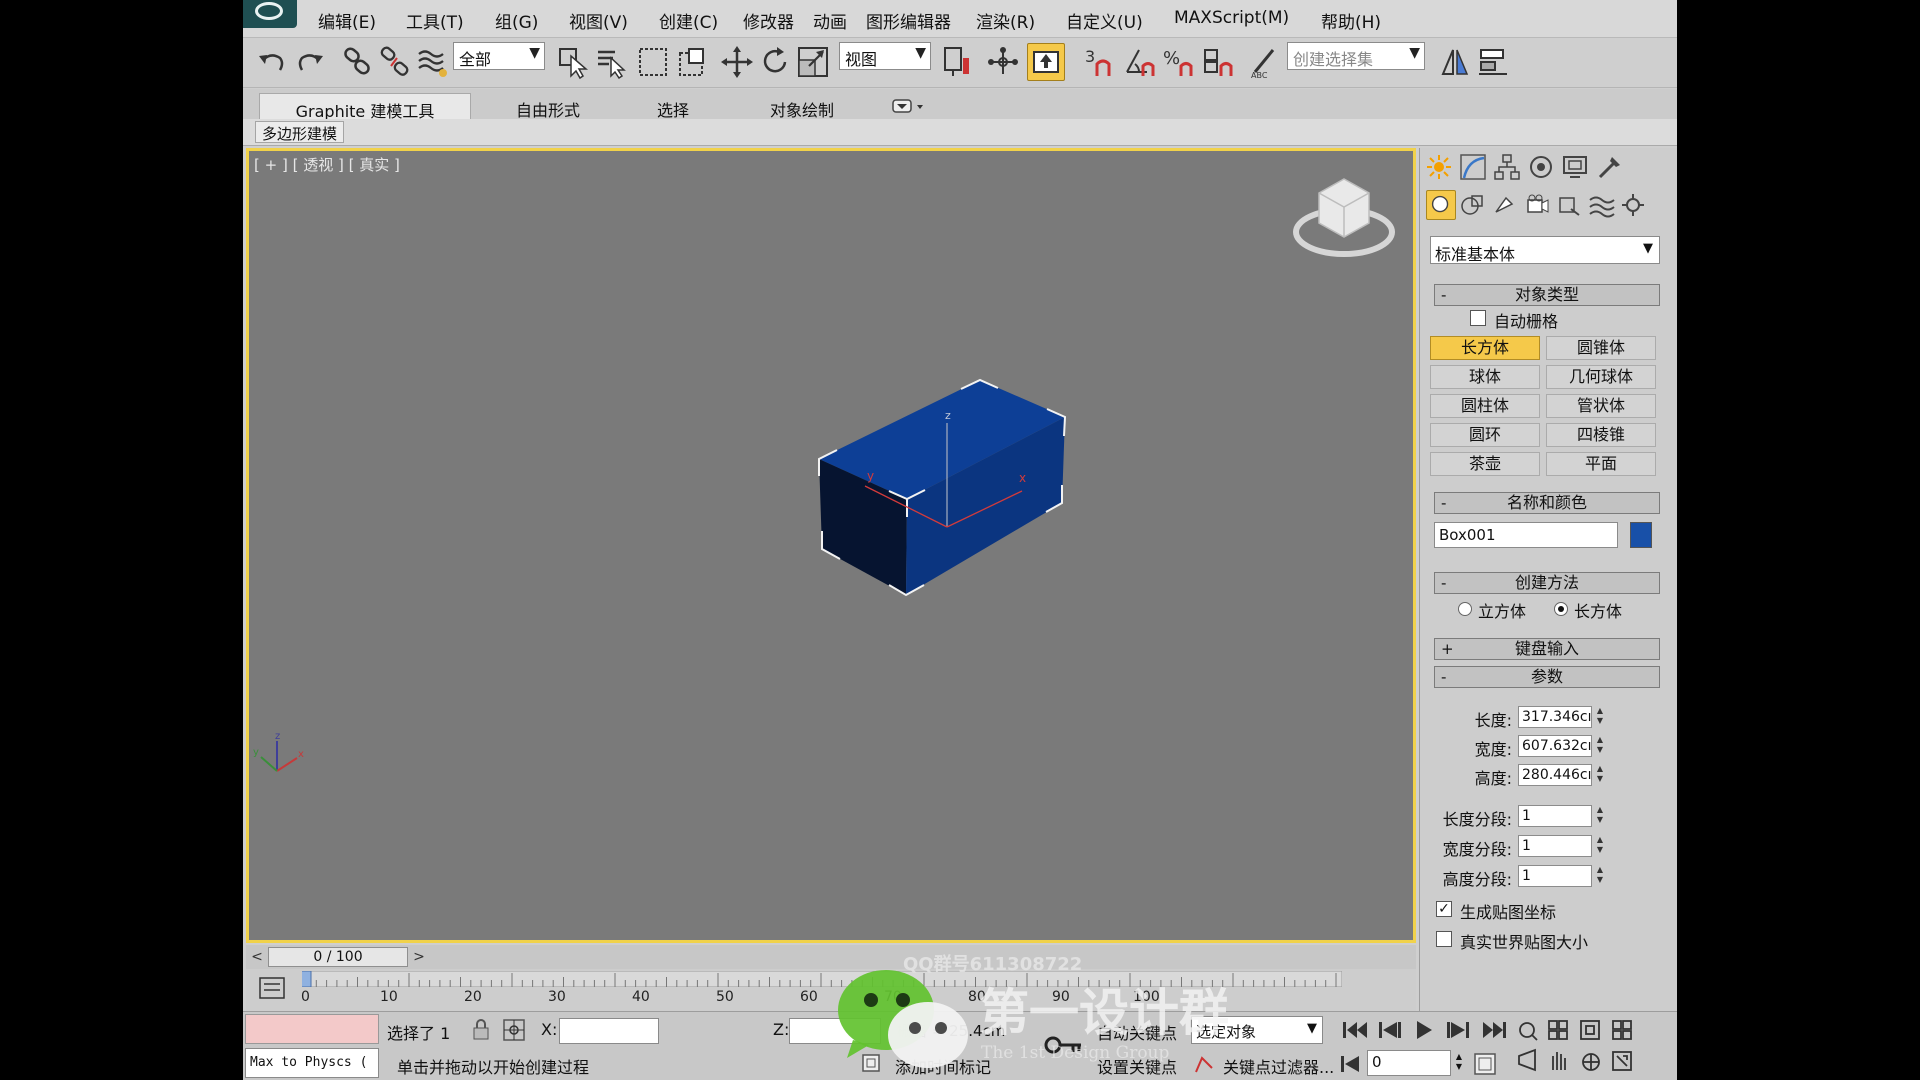 This screenshot has width=1920, height=1080. Describe the element at coordinates (435, 20) in the screenshot. I see `menu-tools: 工具(T)` at that location.